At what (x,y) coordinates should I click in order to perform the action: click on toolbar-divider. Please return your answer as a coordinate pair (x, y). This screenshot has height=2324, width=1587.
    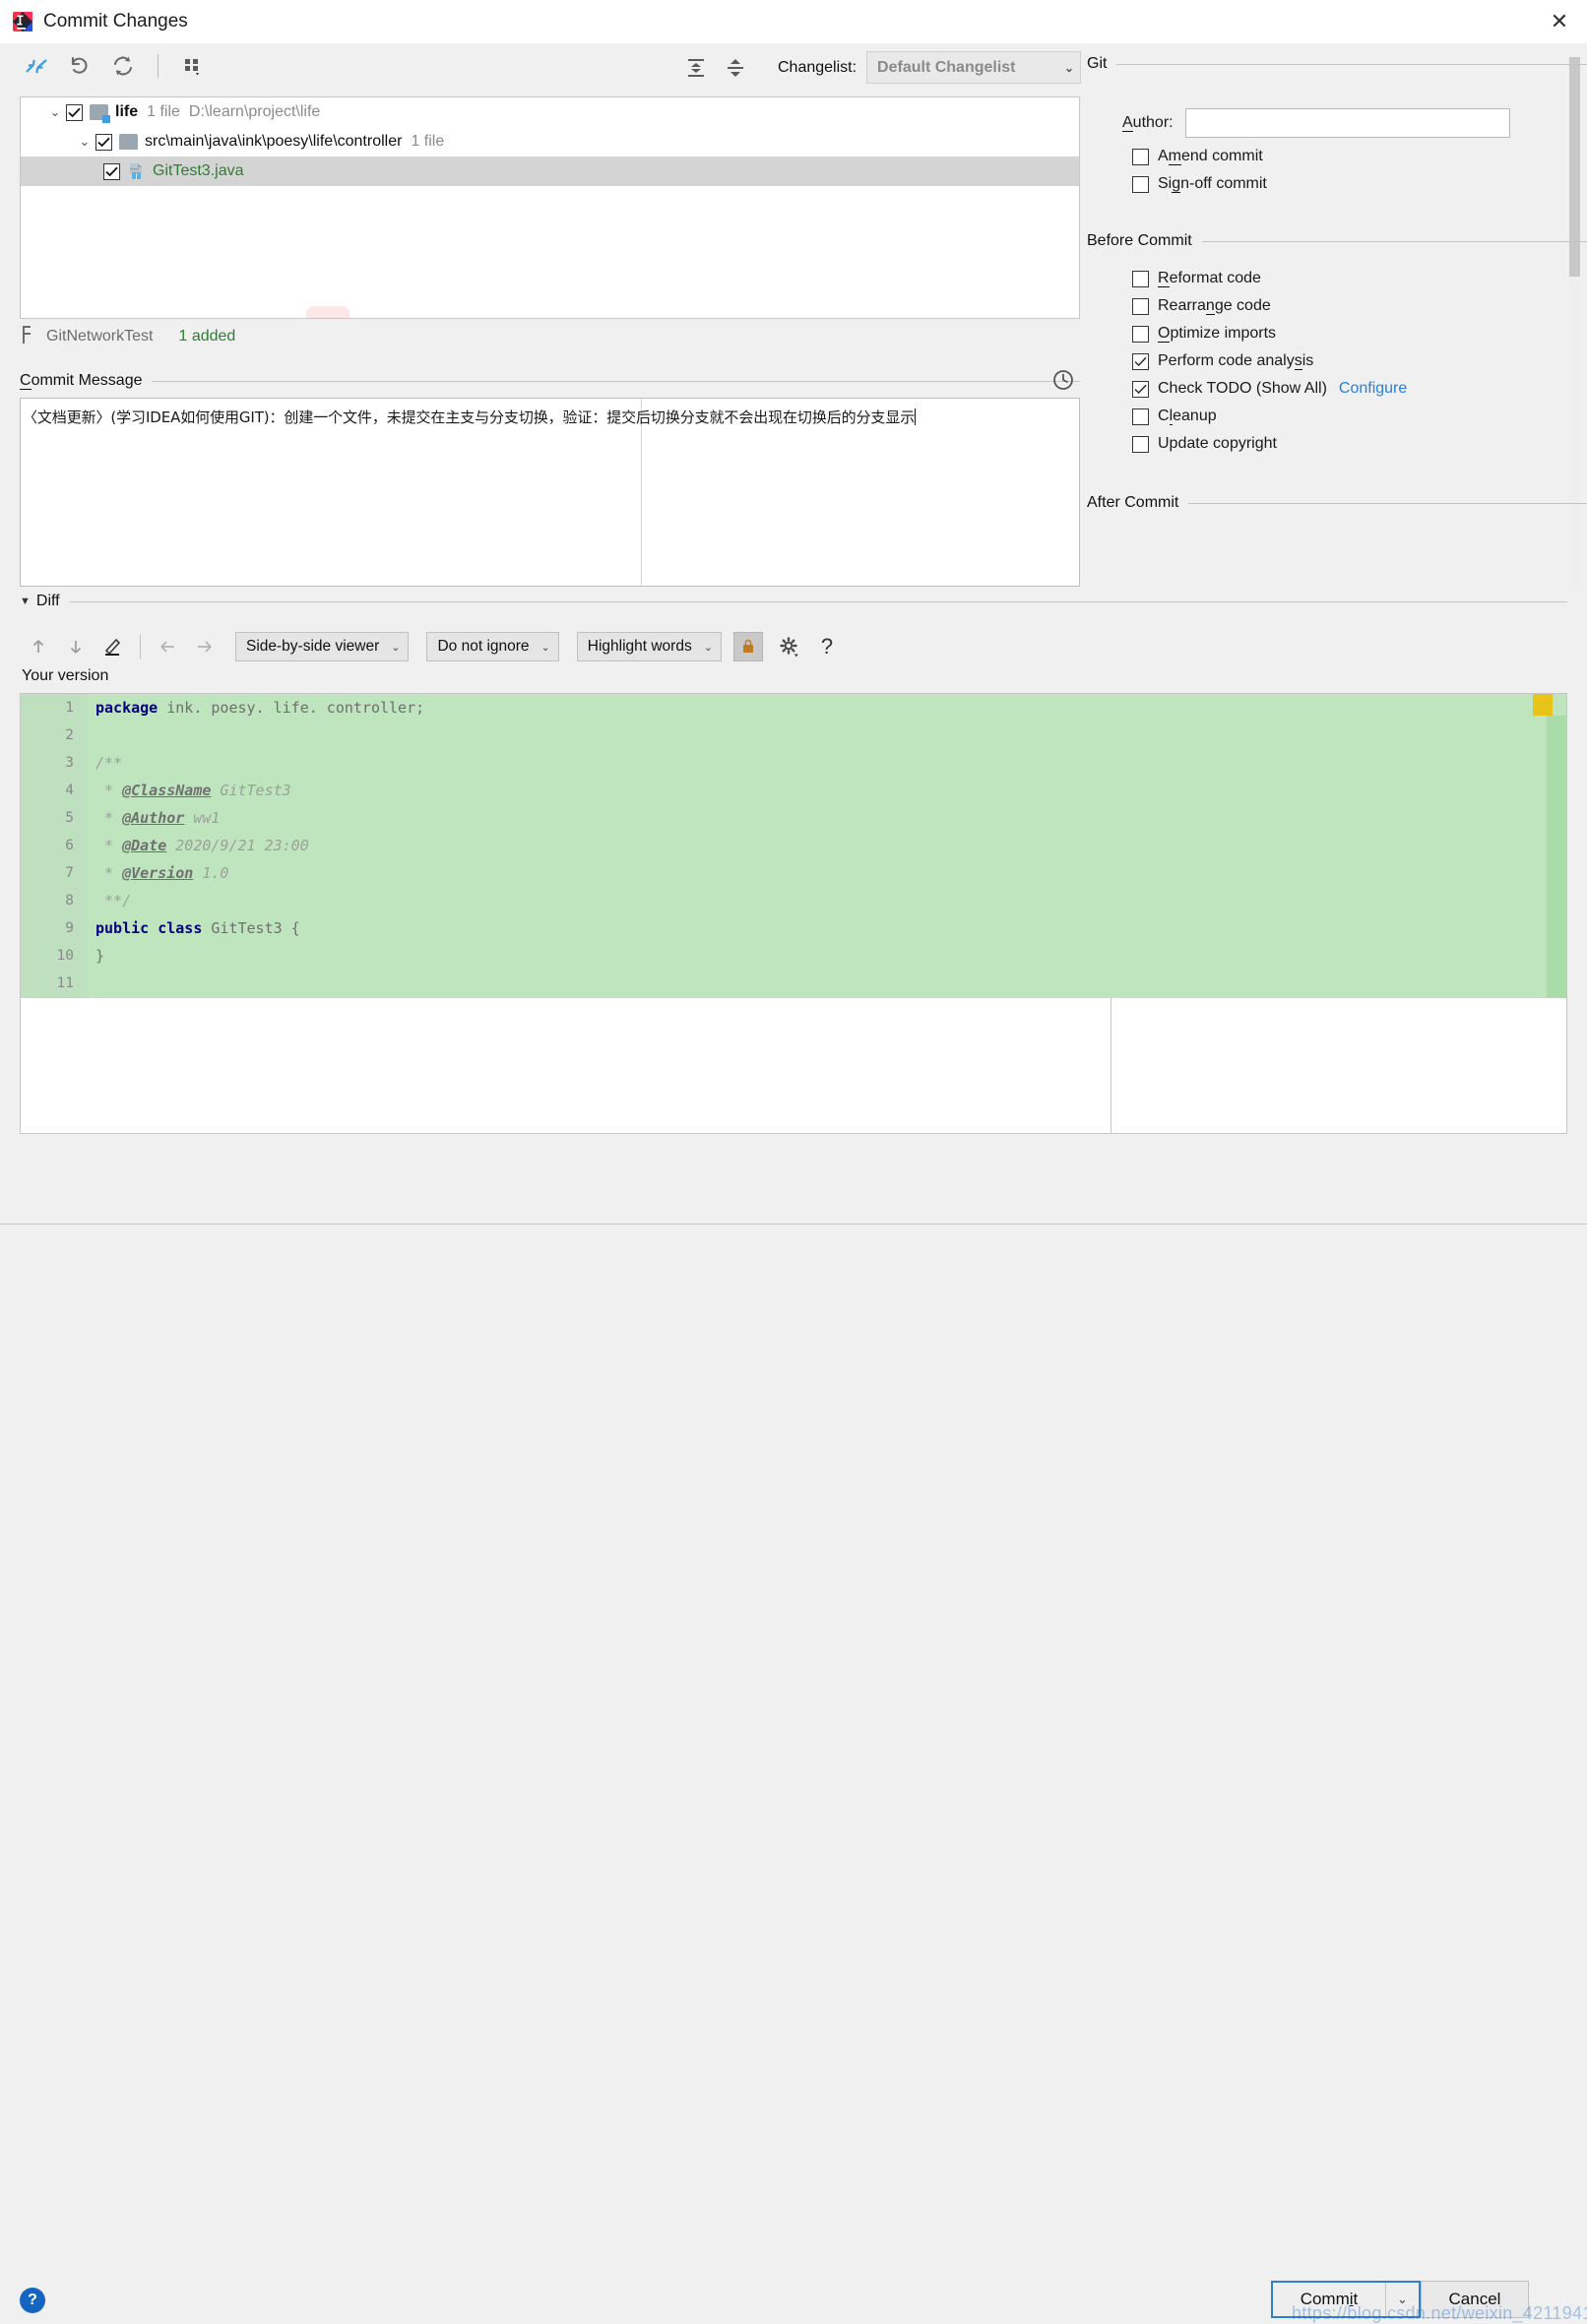
    Looking at the image, I should click on (159, 66).